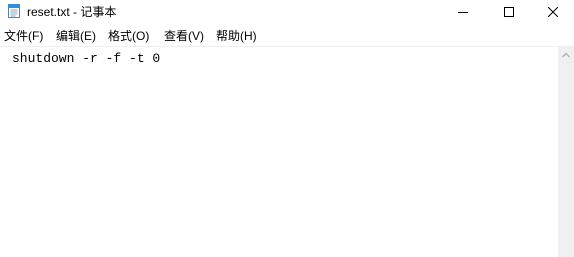  Describe the element at coordinates (14, 11) in the screenshot. I see `notepad-icon` at that location.